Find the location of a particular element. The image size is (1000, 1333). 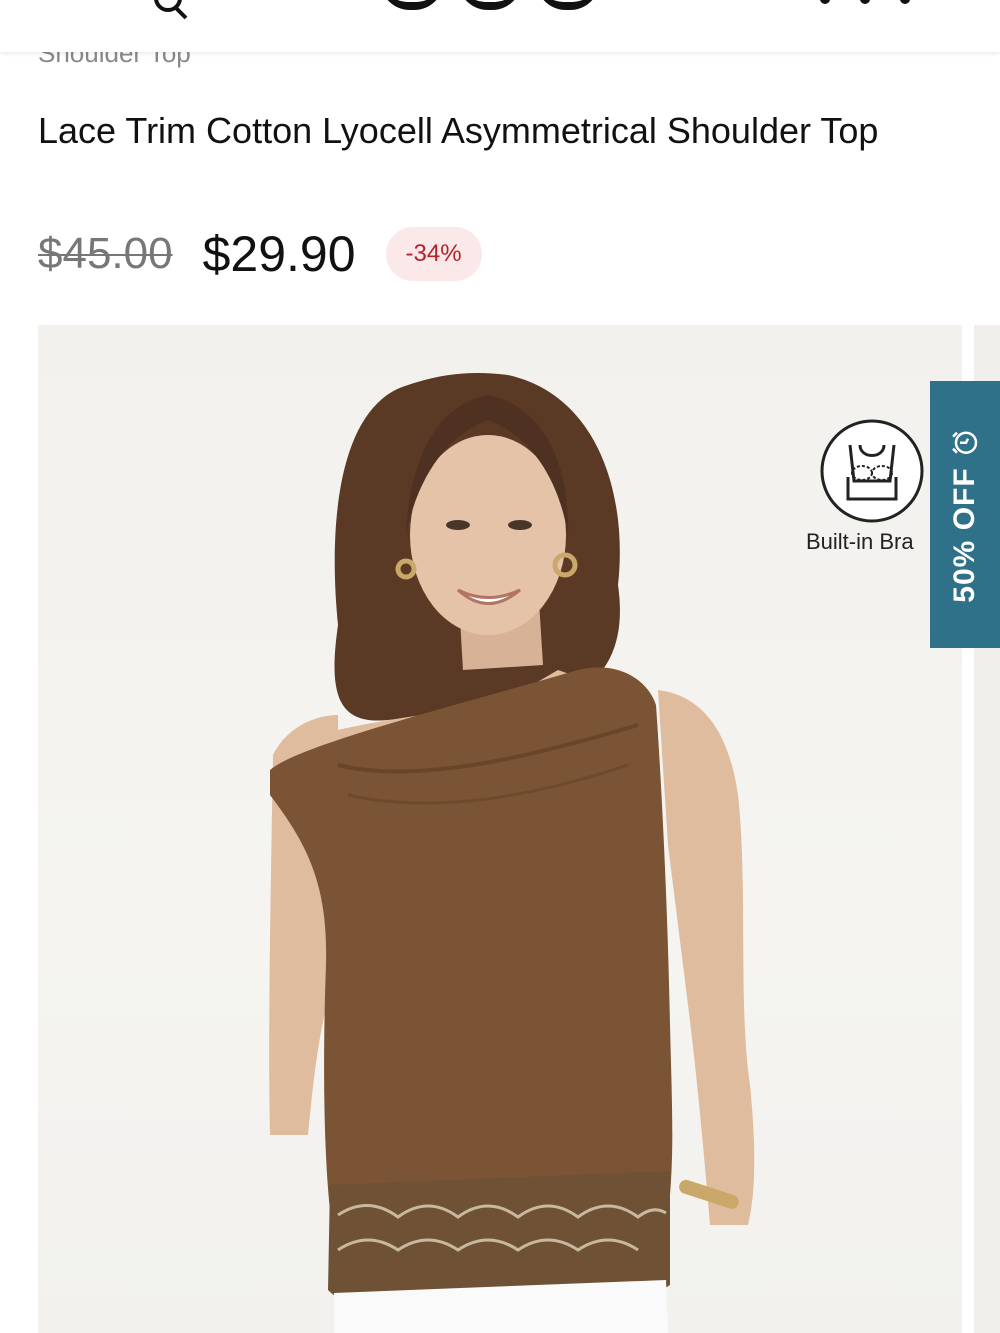

more-icon is located at coordinates (865, 2).